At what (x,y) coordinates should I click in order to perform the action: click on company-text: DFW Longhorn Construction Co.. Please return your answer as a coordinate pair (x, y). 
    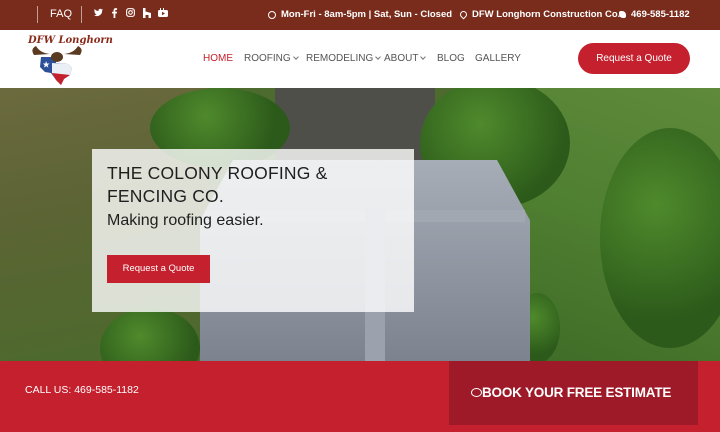
    Looking at the image, I should click on (546, 14).